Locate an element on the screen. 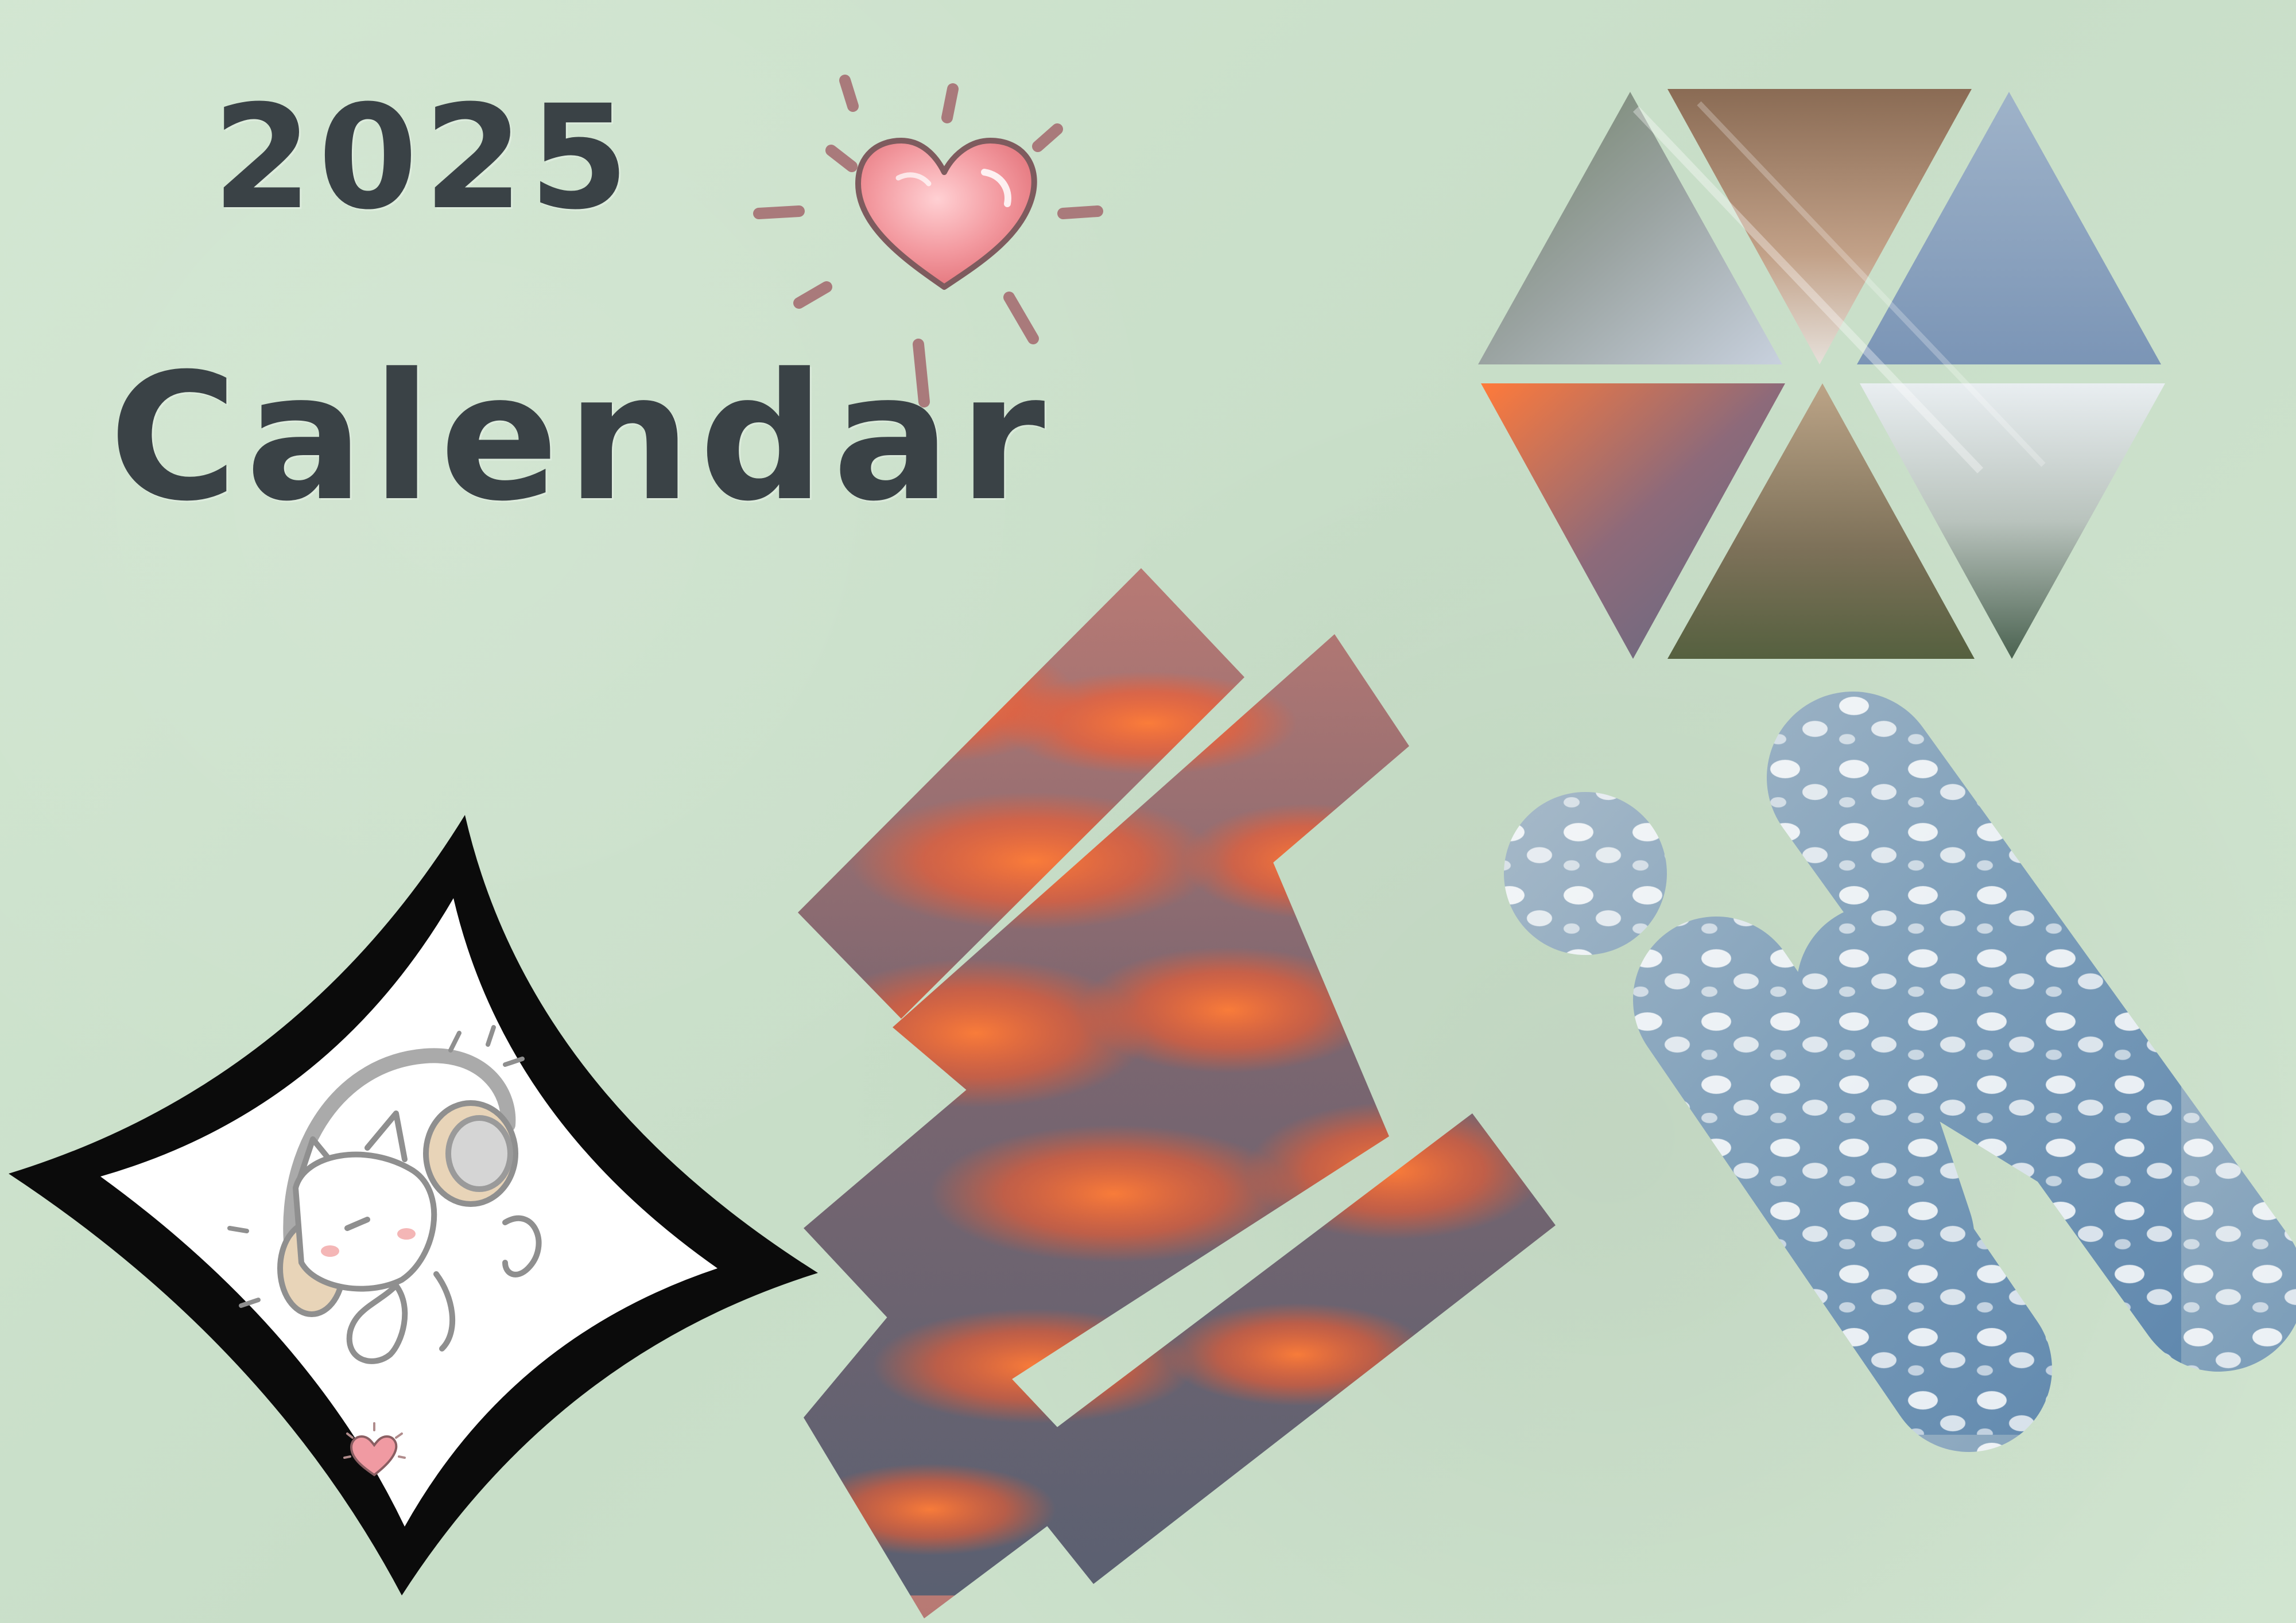 The height and width of the screenshot is (1623, 2296). sky-circle is located at coordinates (1585, 873).